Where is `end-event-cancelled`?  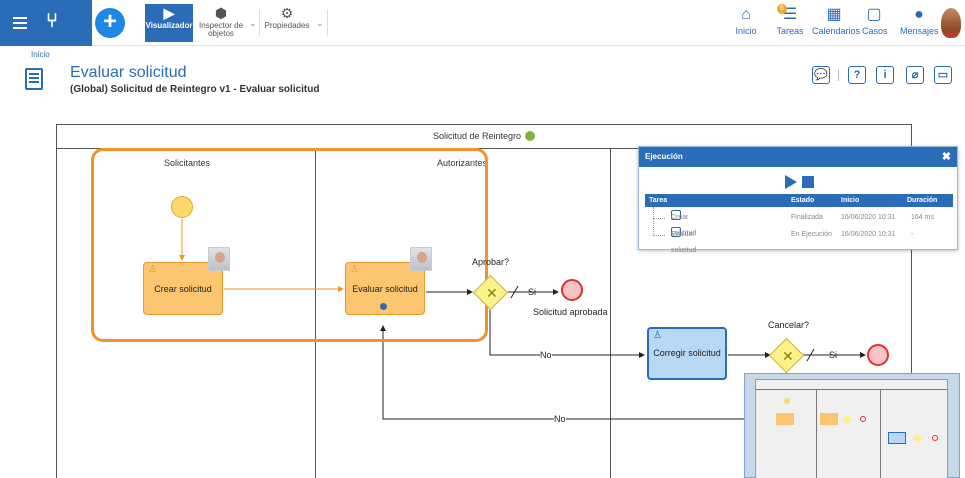
end-event-cancelled is located at coordinates (878, 355).